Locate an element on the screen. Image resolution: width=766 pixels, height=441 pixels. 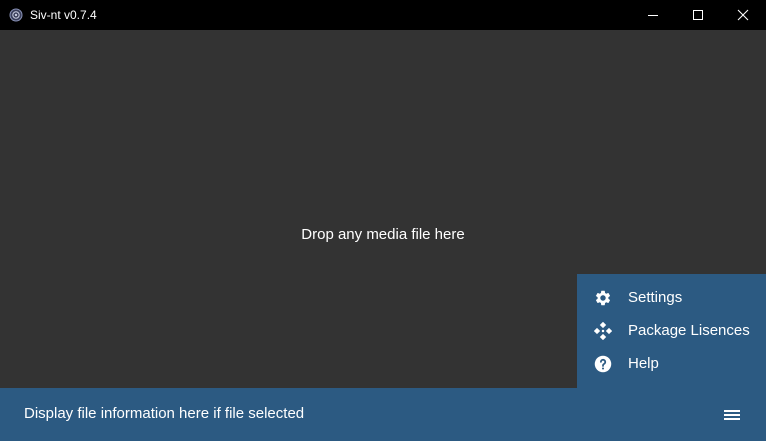
menu-item-label: Settings is located at coordinates (655, 297).